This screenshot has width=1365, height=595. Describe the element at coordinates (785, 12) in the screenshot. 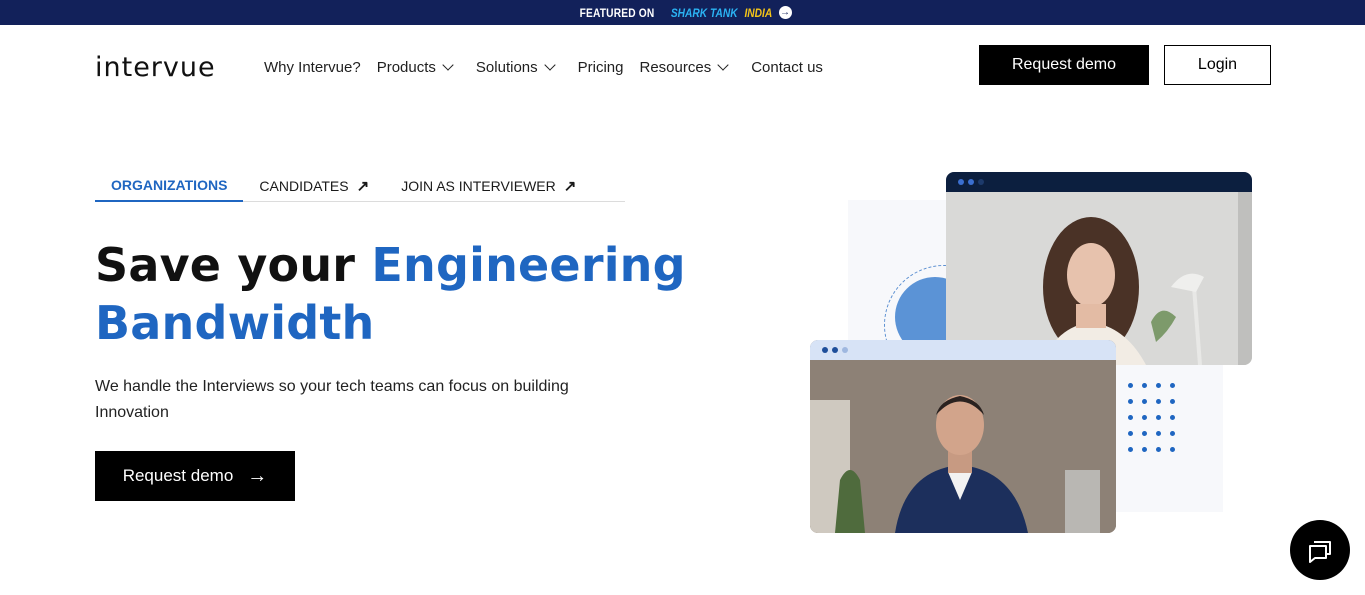

I see `arrow-circle-icon: →` at that location.